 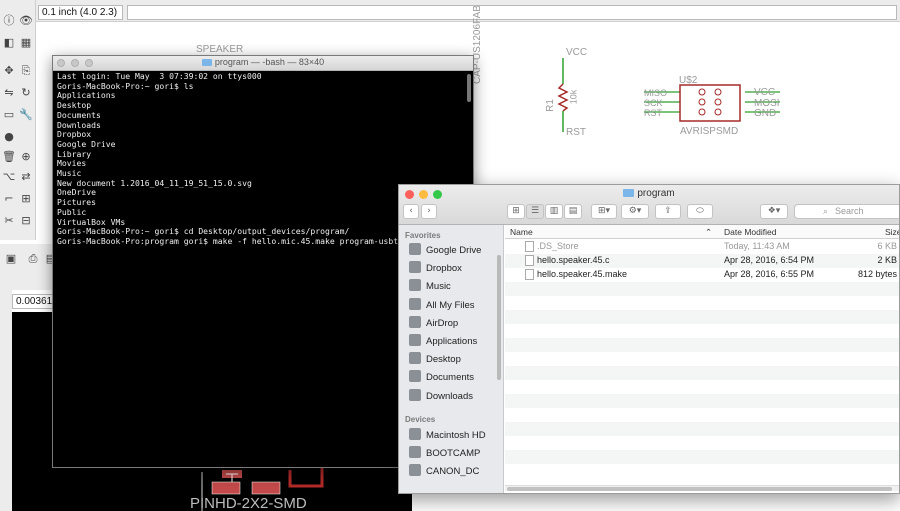 What do you see at coordinates (415, 285) in the screenshot?
I see `music-icon` at bounding box center [415, 285].